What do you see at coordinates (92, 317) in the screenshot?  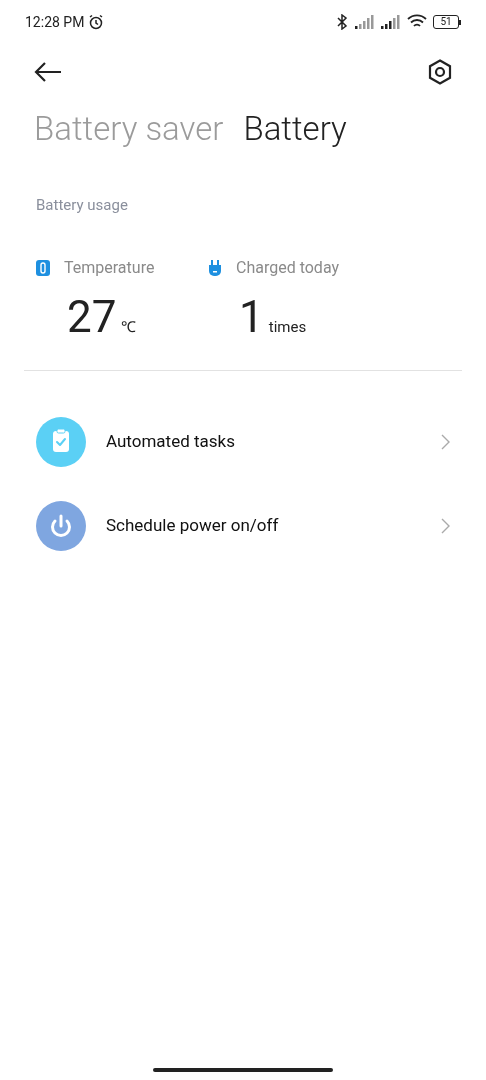 I see `stat-value: 27` at bounding box center [92, 317].